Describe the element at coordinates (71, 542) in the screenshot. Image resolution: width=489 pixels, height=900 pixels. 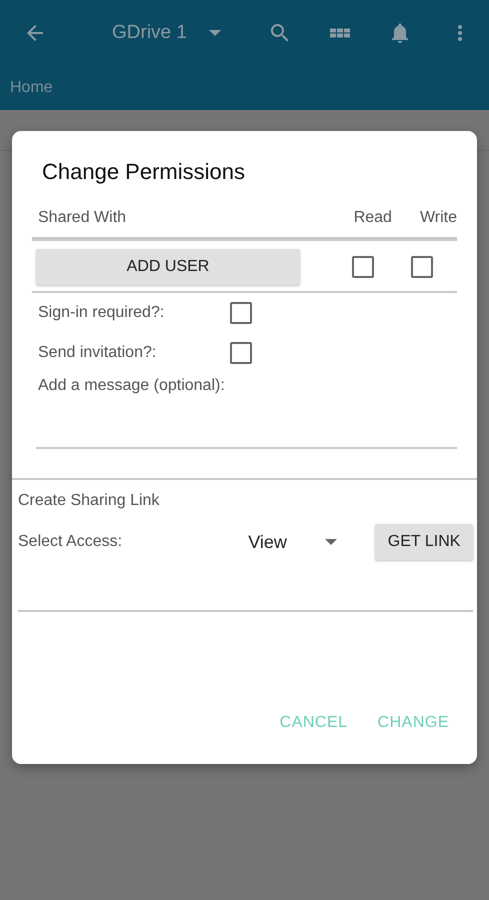
I see `access-label: Select Access:` at that location.